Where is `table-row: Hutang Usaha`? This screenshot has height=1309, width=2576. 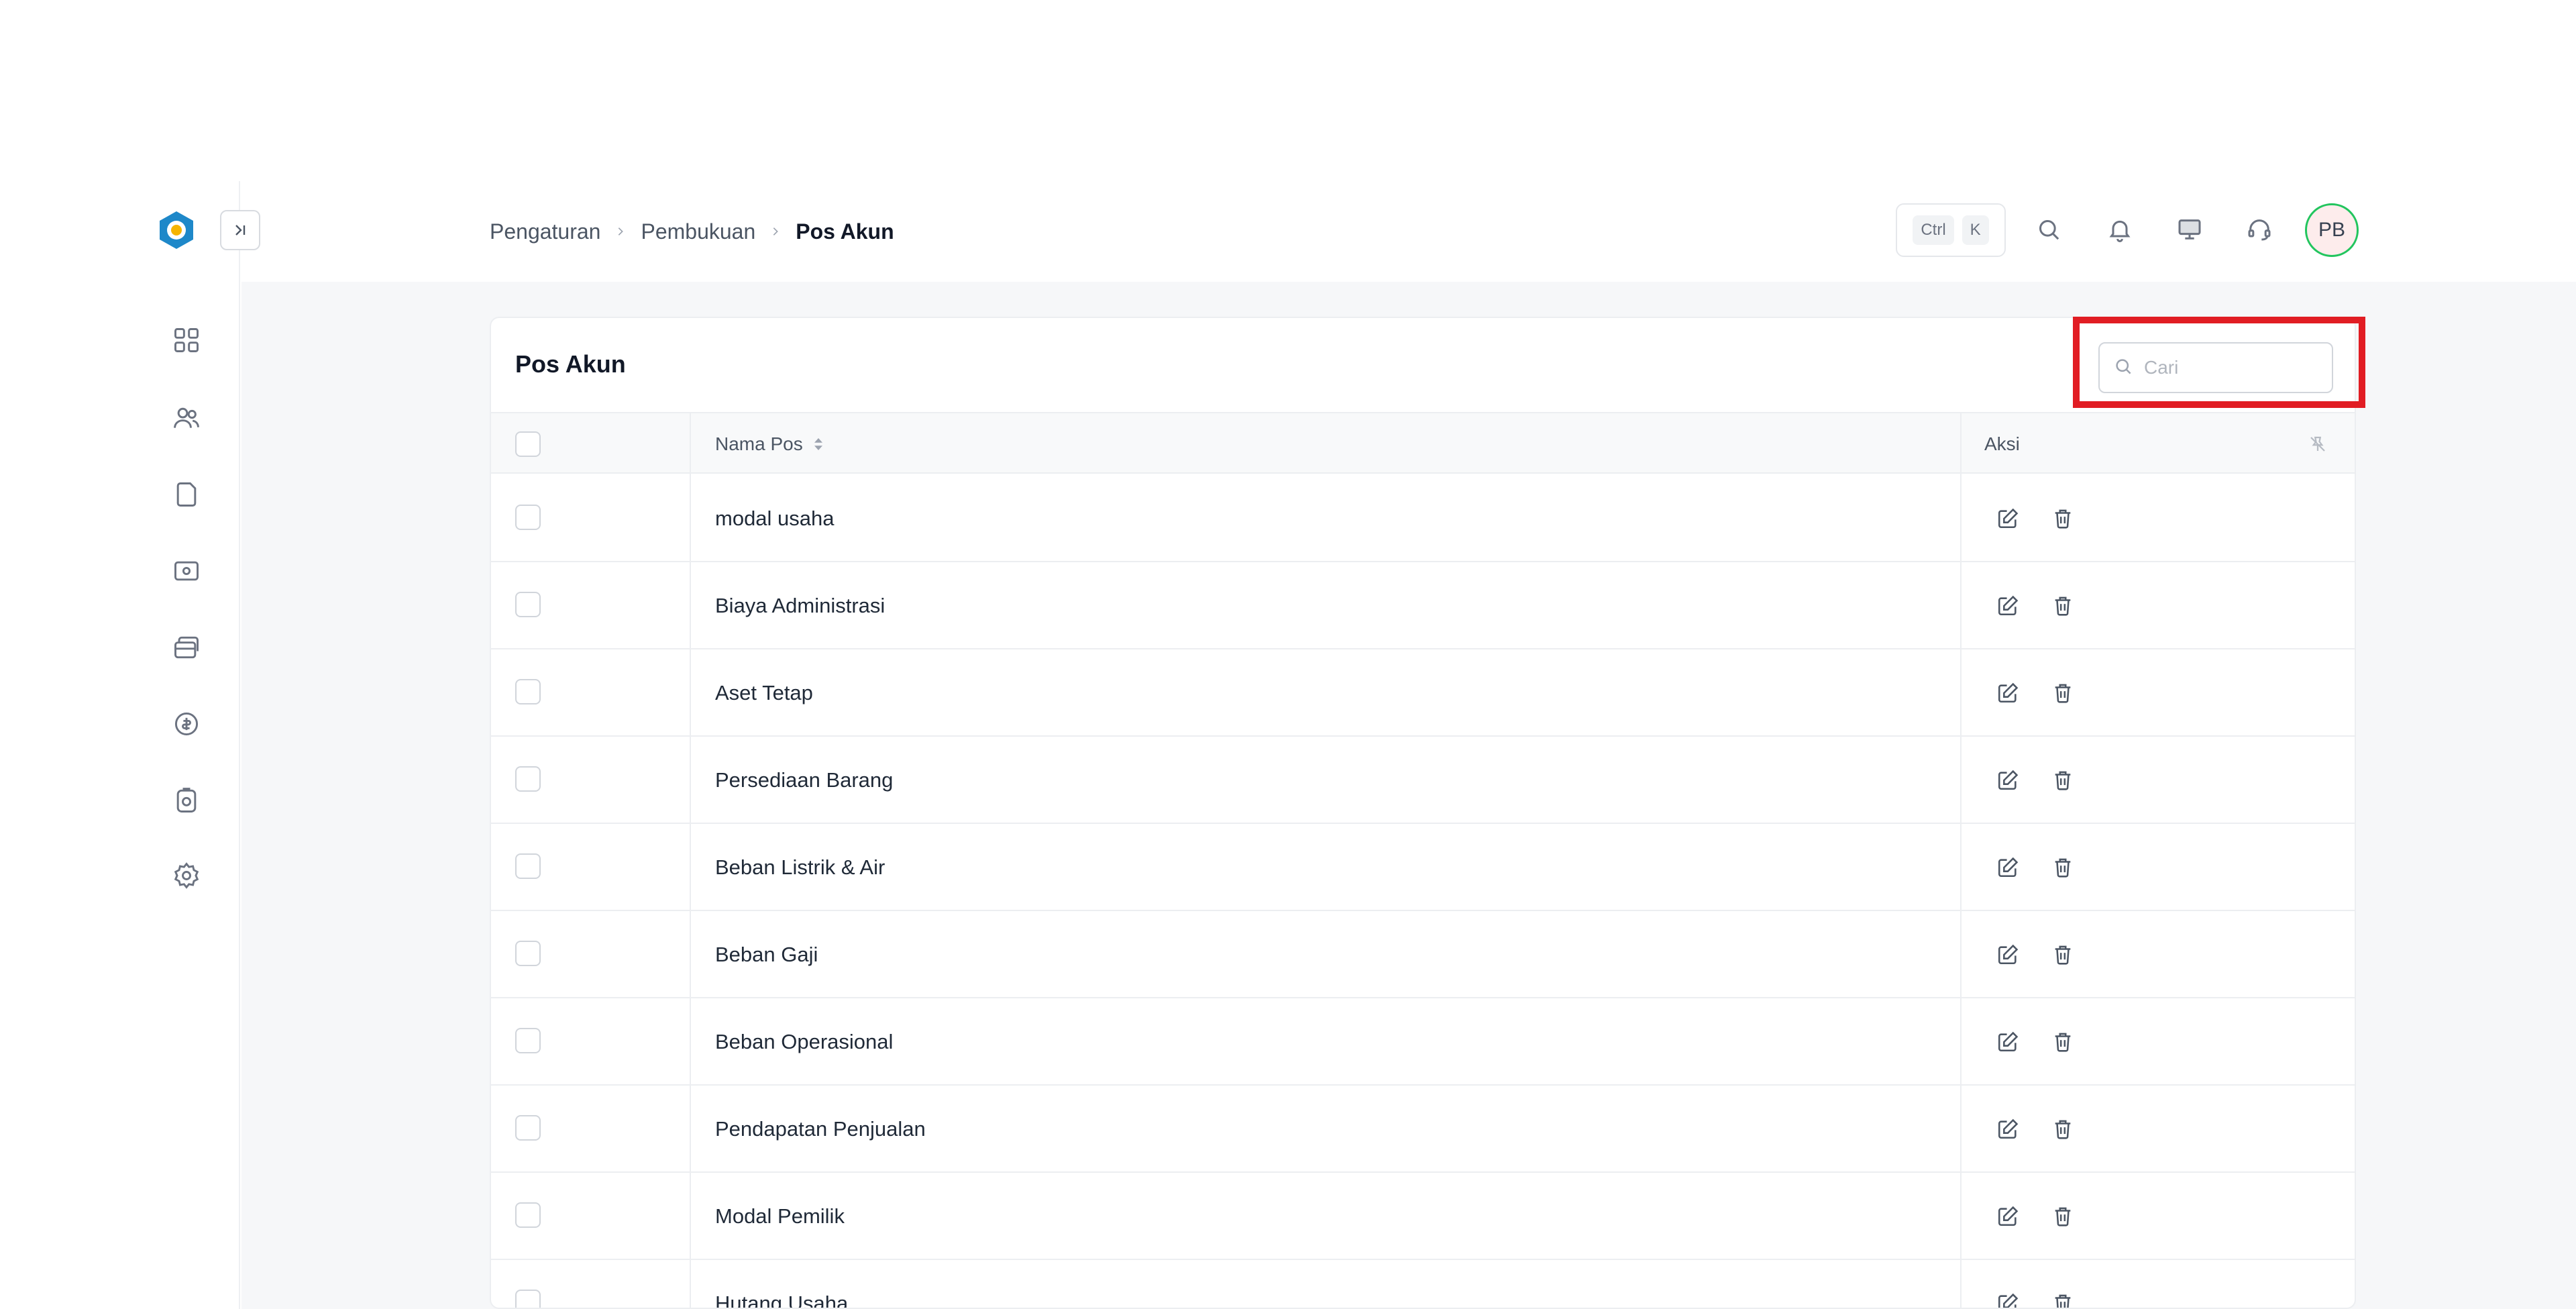 table-row: Hutang Usaha is located at coordinates (1423, 1284).